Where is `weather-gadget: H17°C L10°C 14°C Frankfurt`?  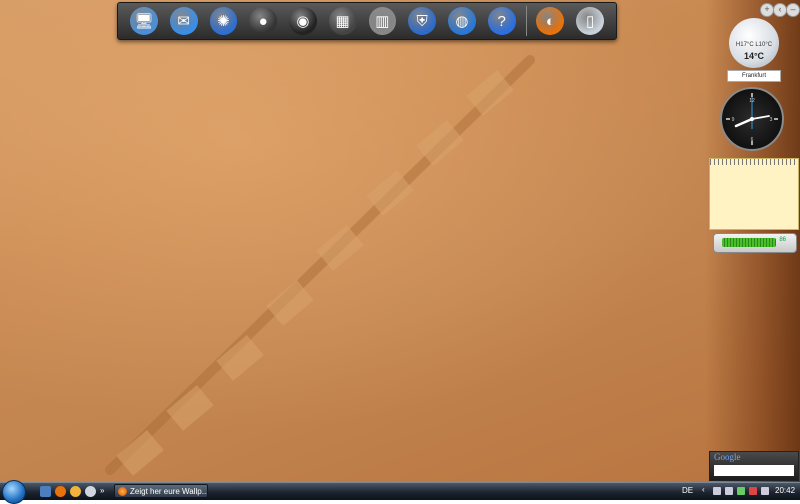
weather-gadget: H17°C L10°C 14°C Frankfurt is located at coordinates (754, 50).